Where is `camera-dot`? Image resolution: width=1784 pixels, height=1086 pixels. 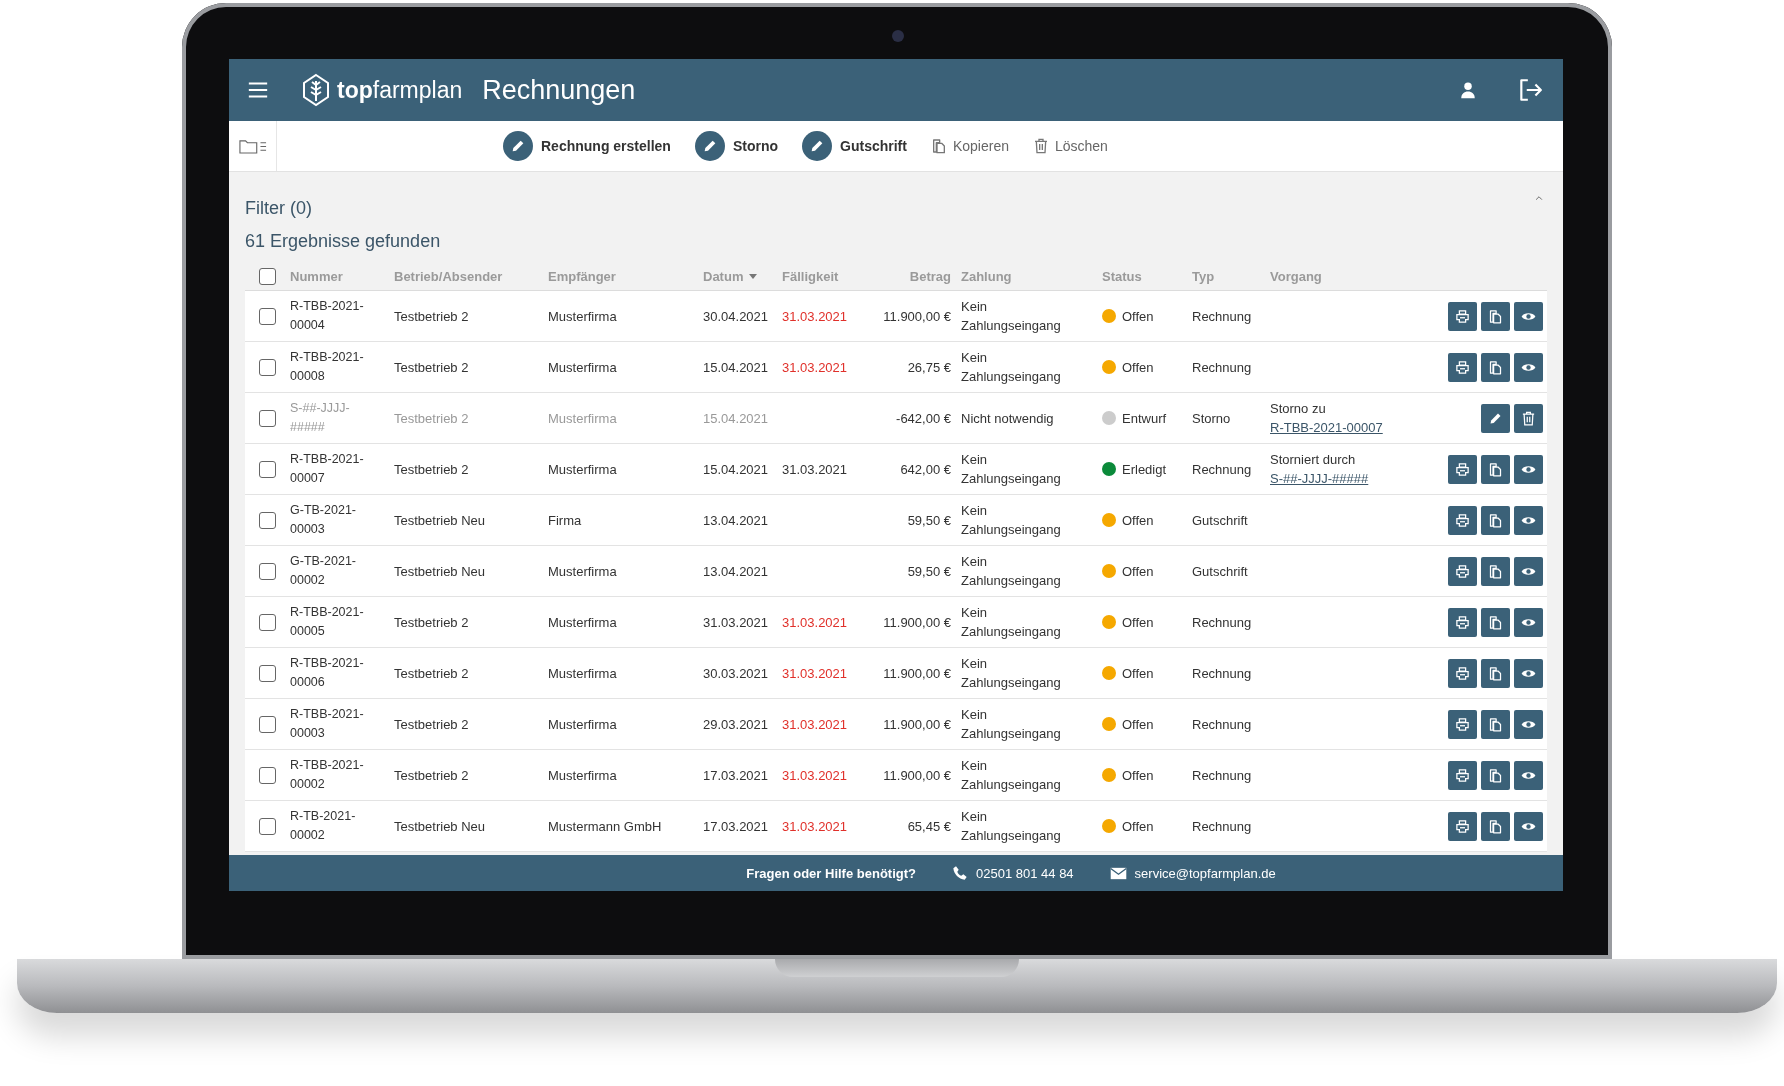
camera-dot is located at coordinates (898, 36).